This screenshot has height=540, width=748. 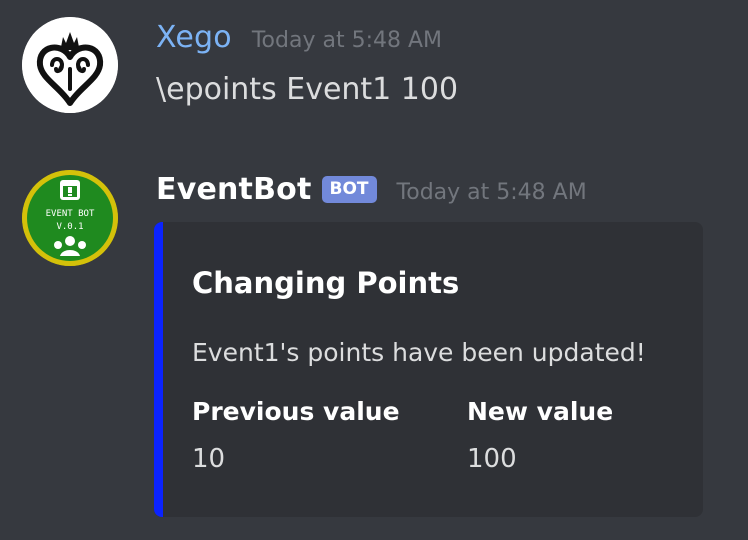 What do you see at coordinates (326, 283) in the screenshot?
I see `embed-title: Changing Points` at bounding box center [326, 283].